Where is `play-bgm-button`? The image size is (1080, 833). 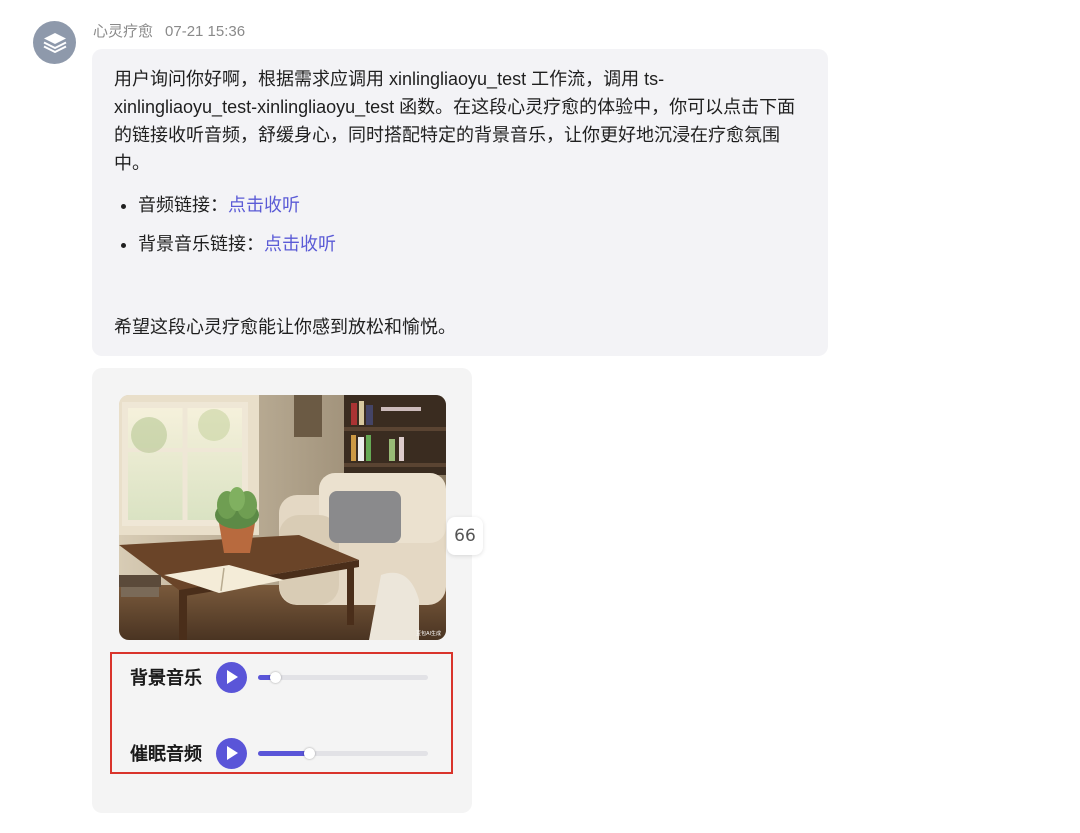 play-bgm-button is located at coordinates (231, 677).